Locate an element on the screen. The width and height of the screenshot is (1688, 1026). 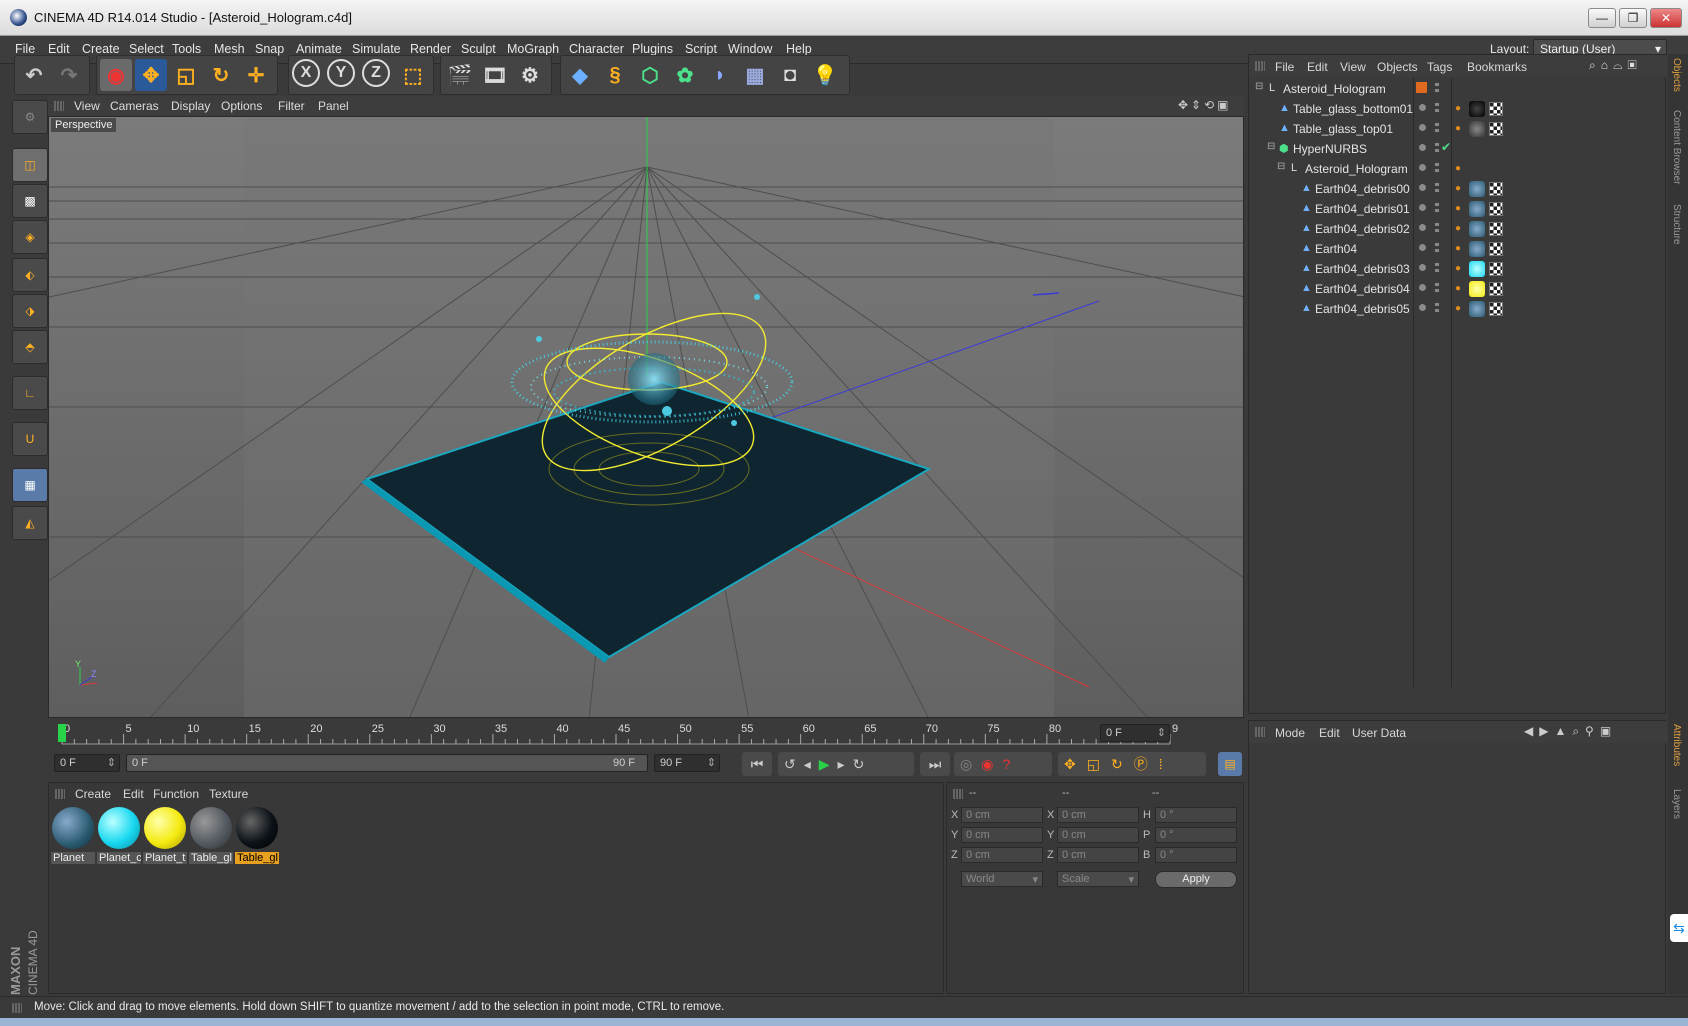
snap-magnet-icon: U is located at coordinates (30, 439).